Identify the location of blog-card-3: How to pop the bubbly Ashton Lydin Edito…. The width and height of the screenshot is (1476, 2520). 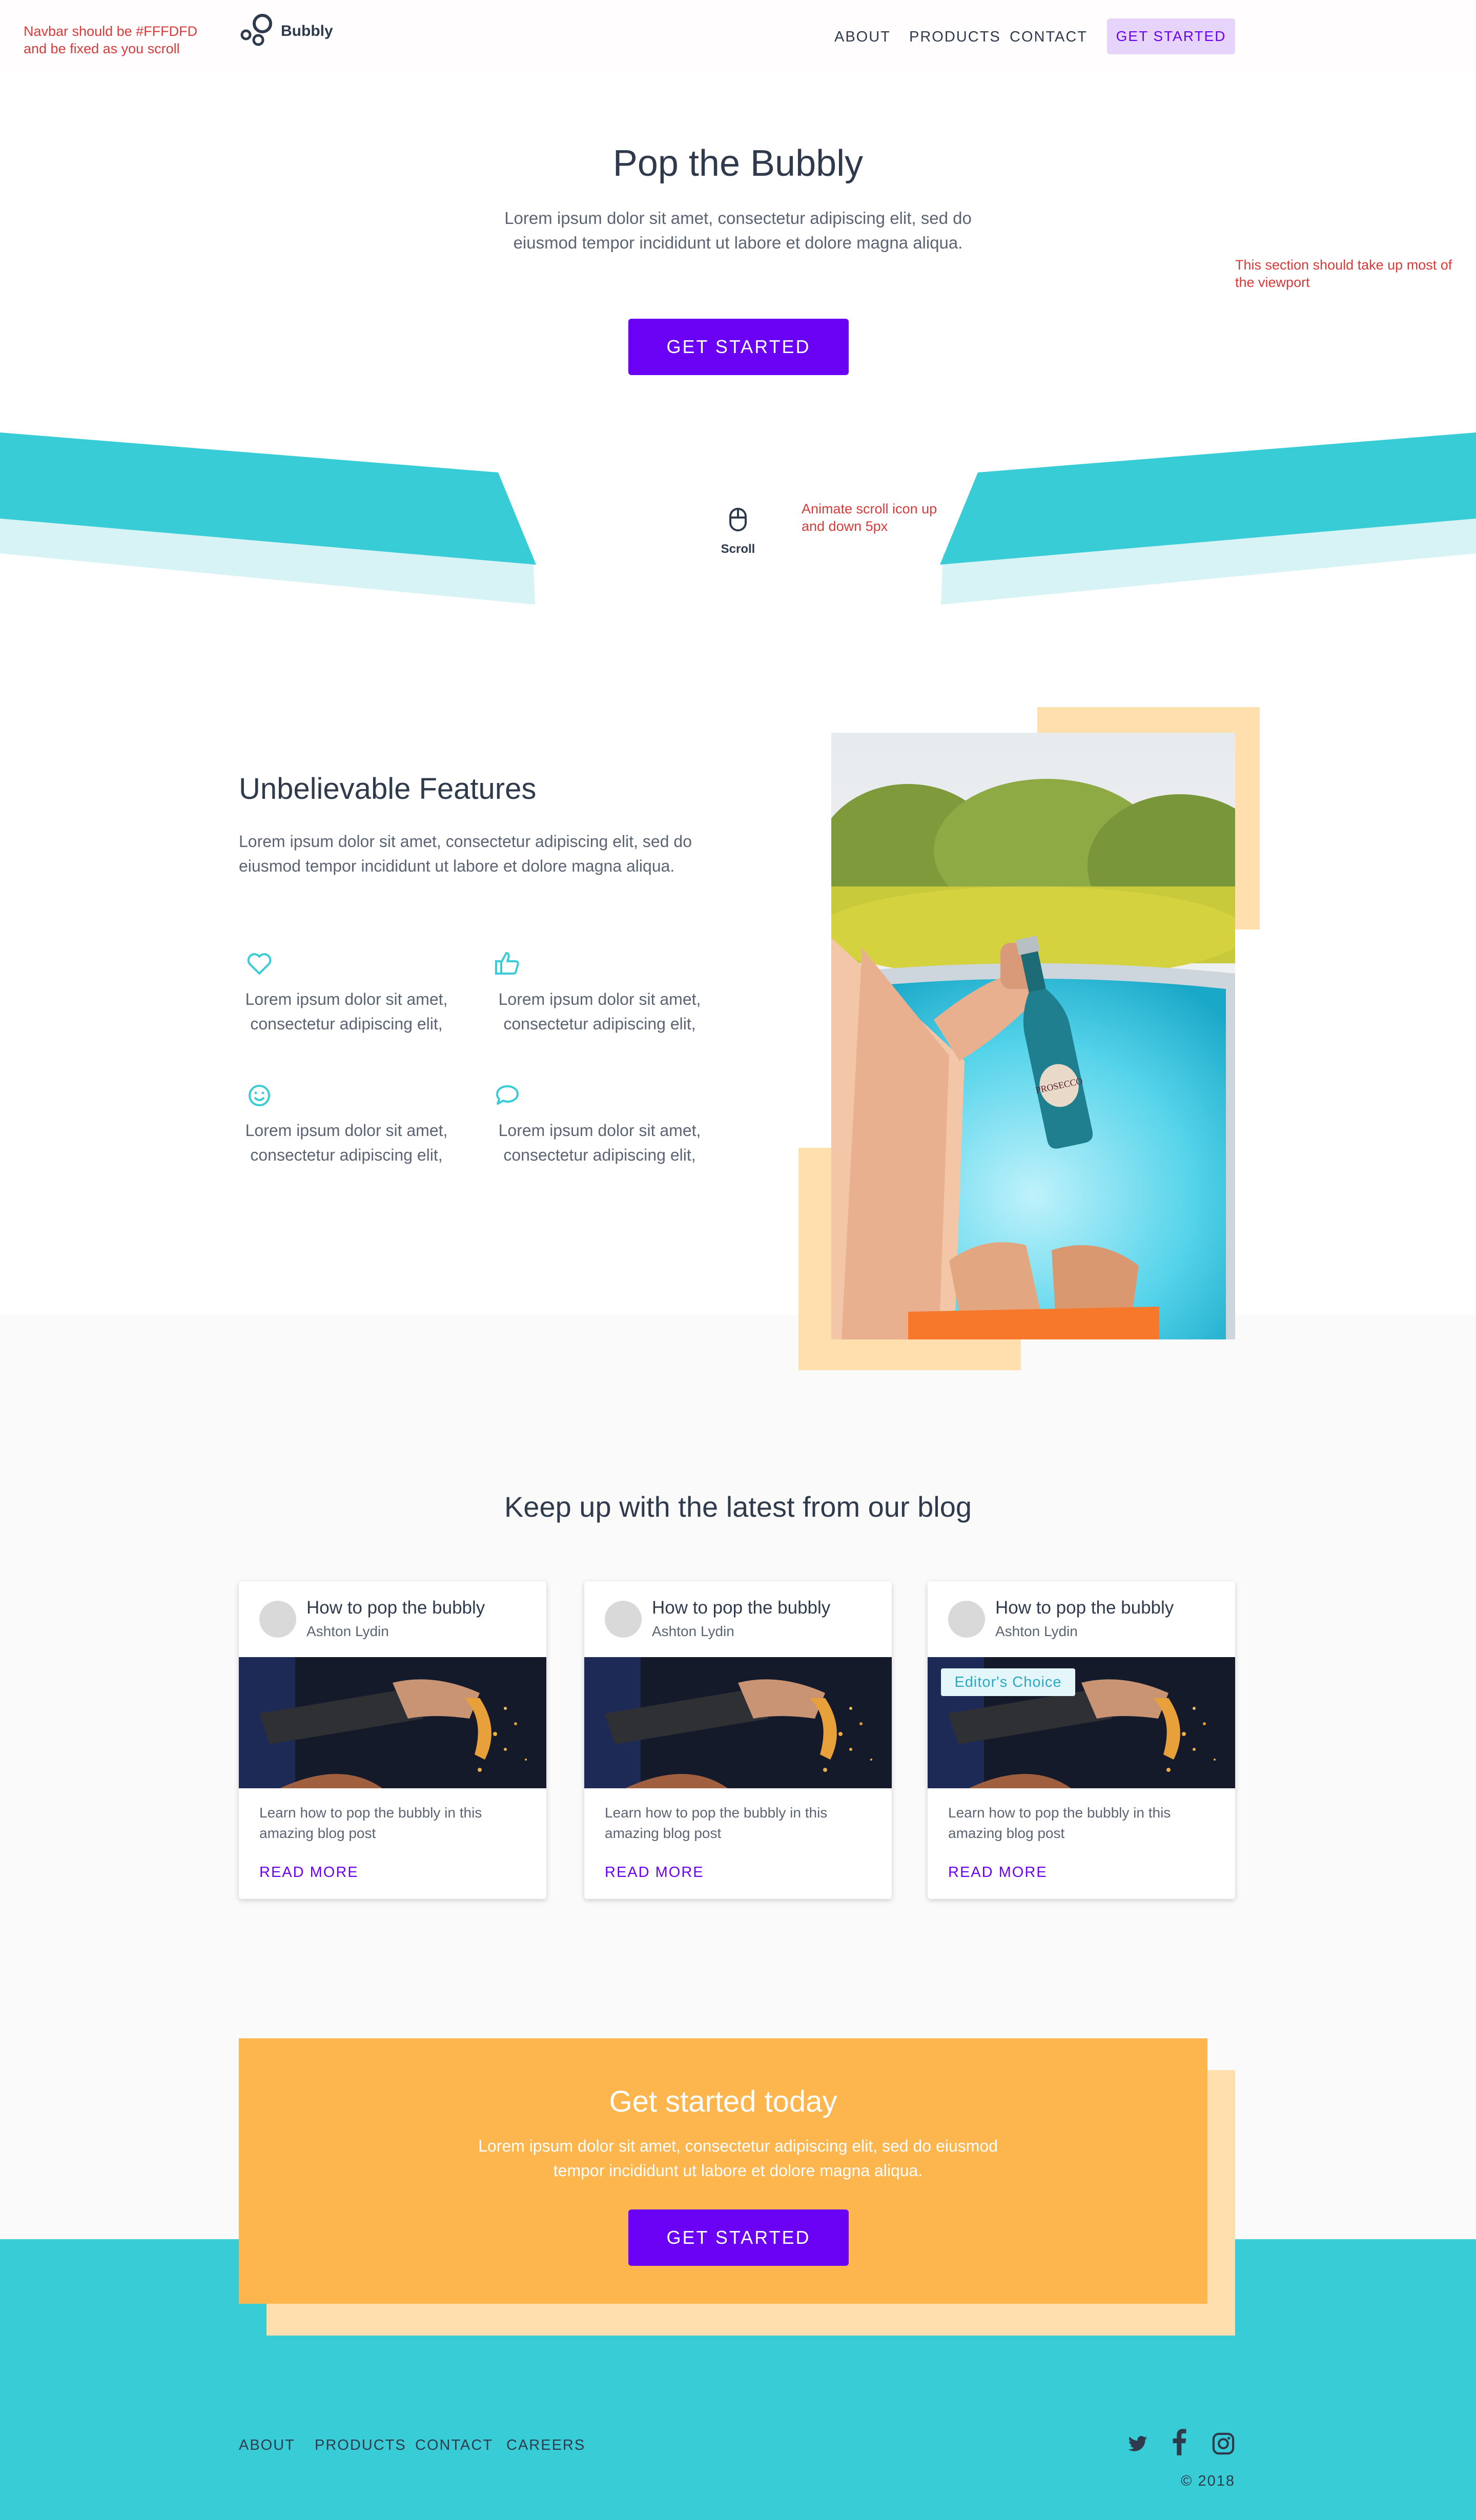
(1081, 1740).